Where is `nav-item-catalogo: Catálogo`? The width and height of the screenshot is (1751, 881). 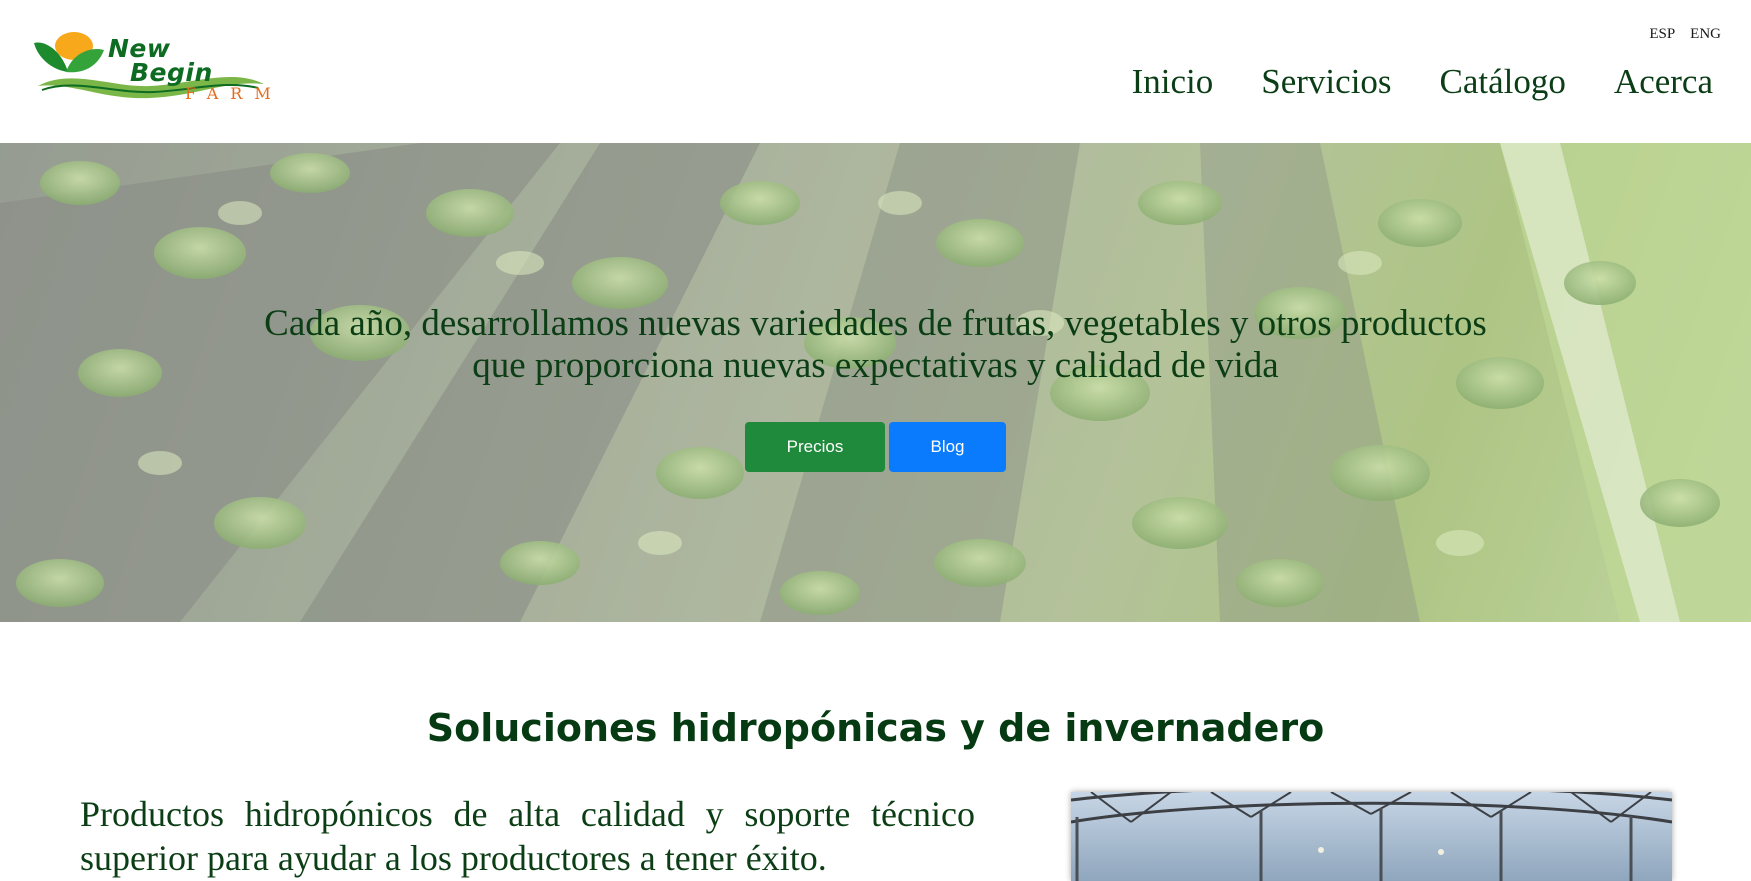
nav-item-catalogo: Catálogo is located at coordinates (1503, 82).